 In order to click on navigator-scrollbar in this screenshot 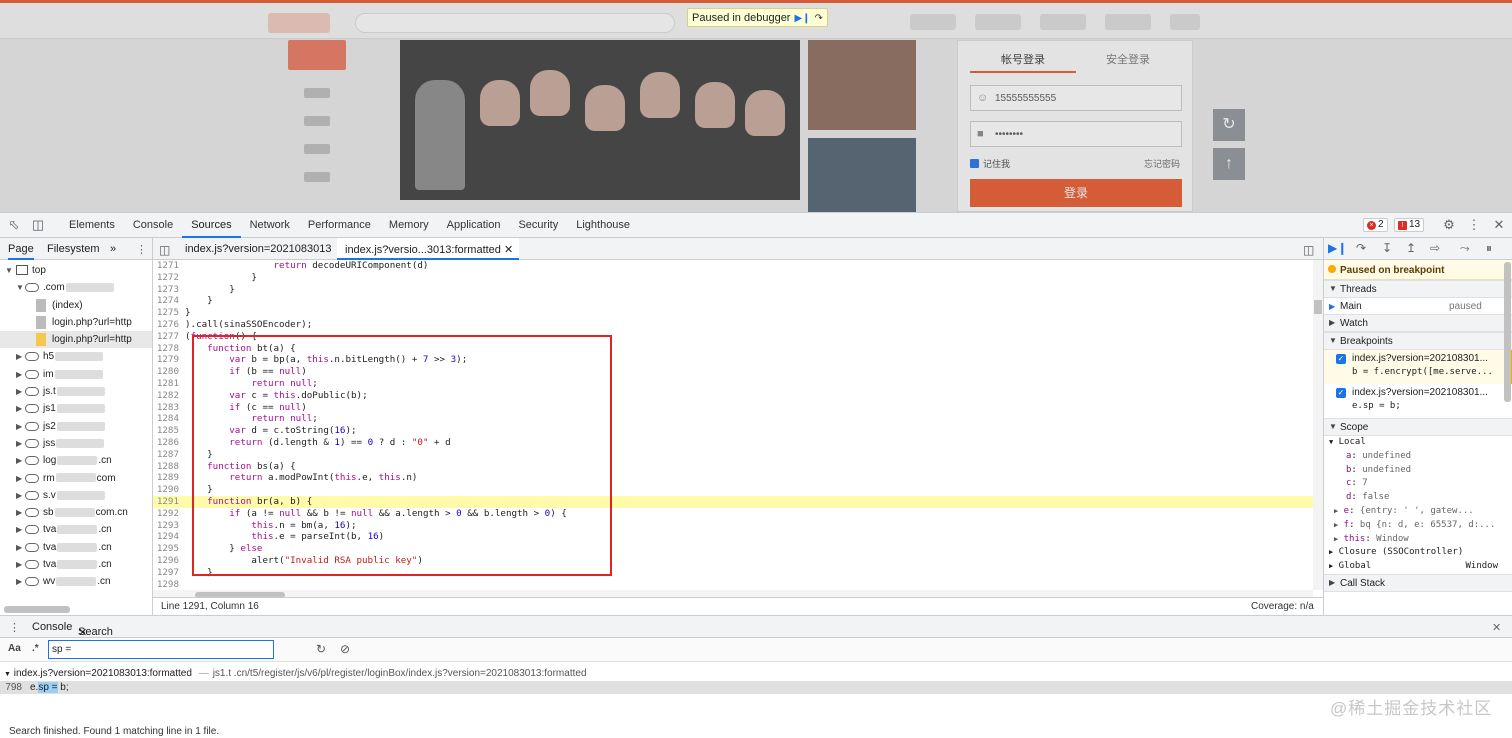, I will do `click(37, 609)`.